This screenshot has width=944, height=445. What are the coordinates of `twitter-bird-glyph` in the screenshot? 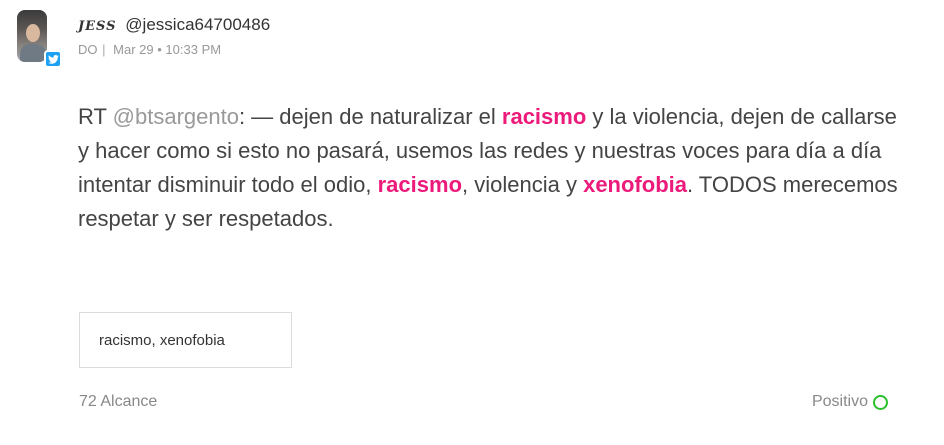 It's located at (53, 59).